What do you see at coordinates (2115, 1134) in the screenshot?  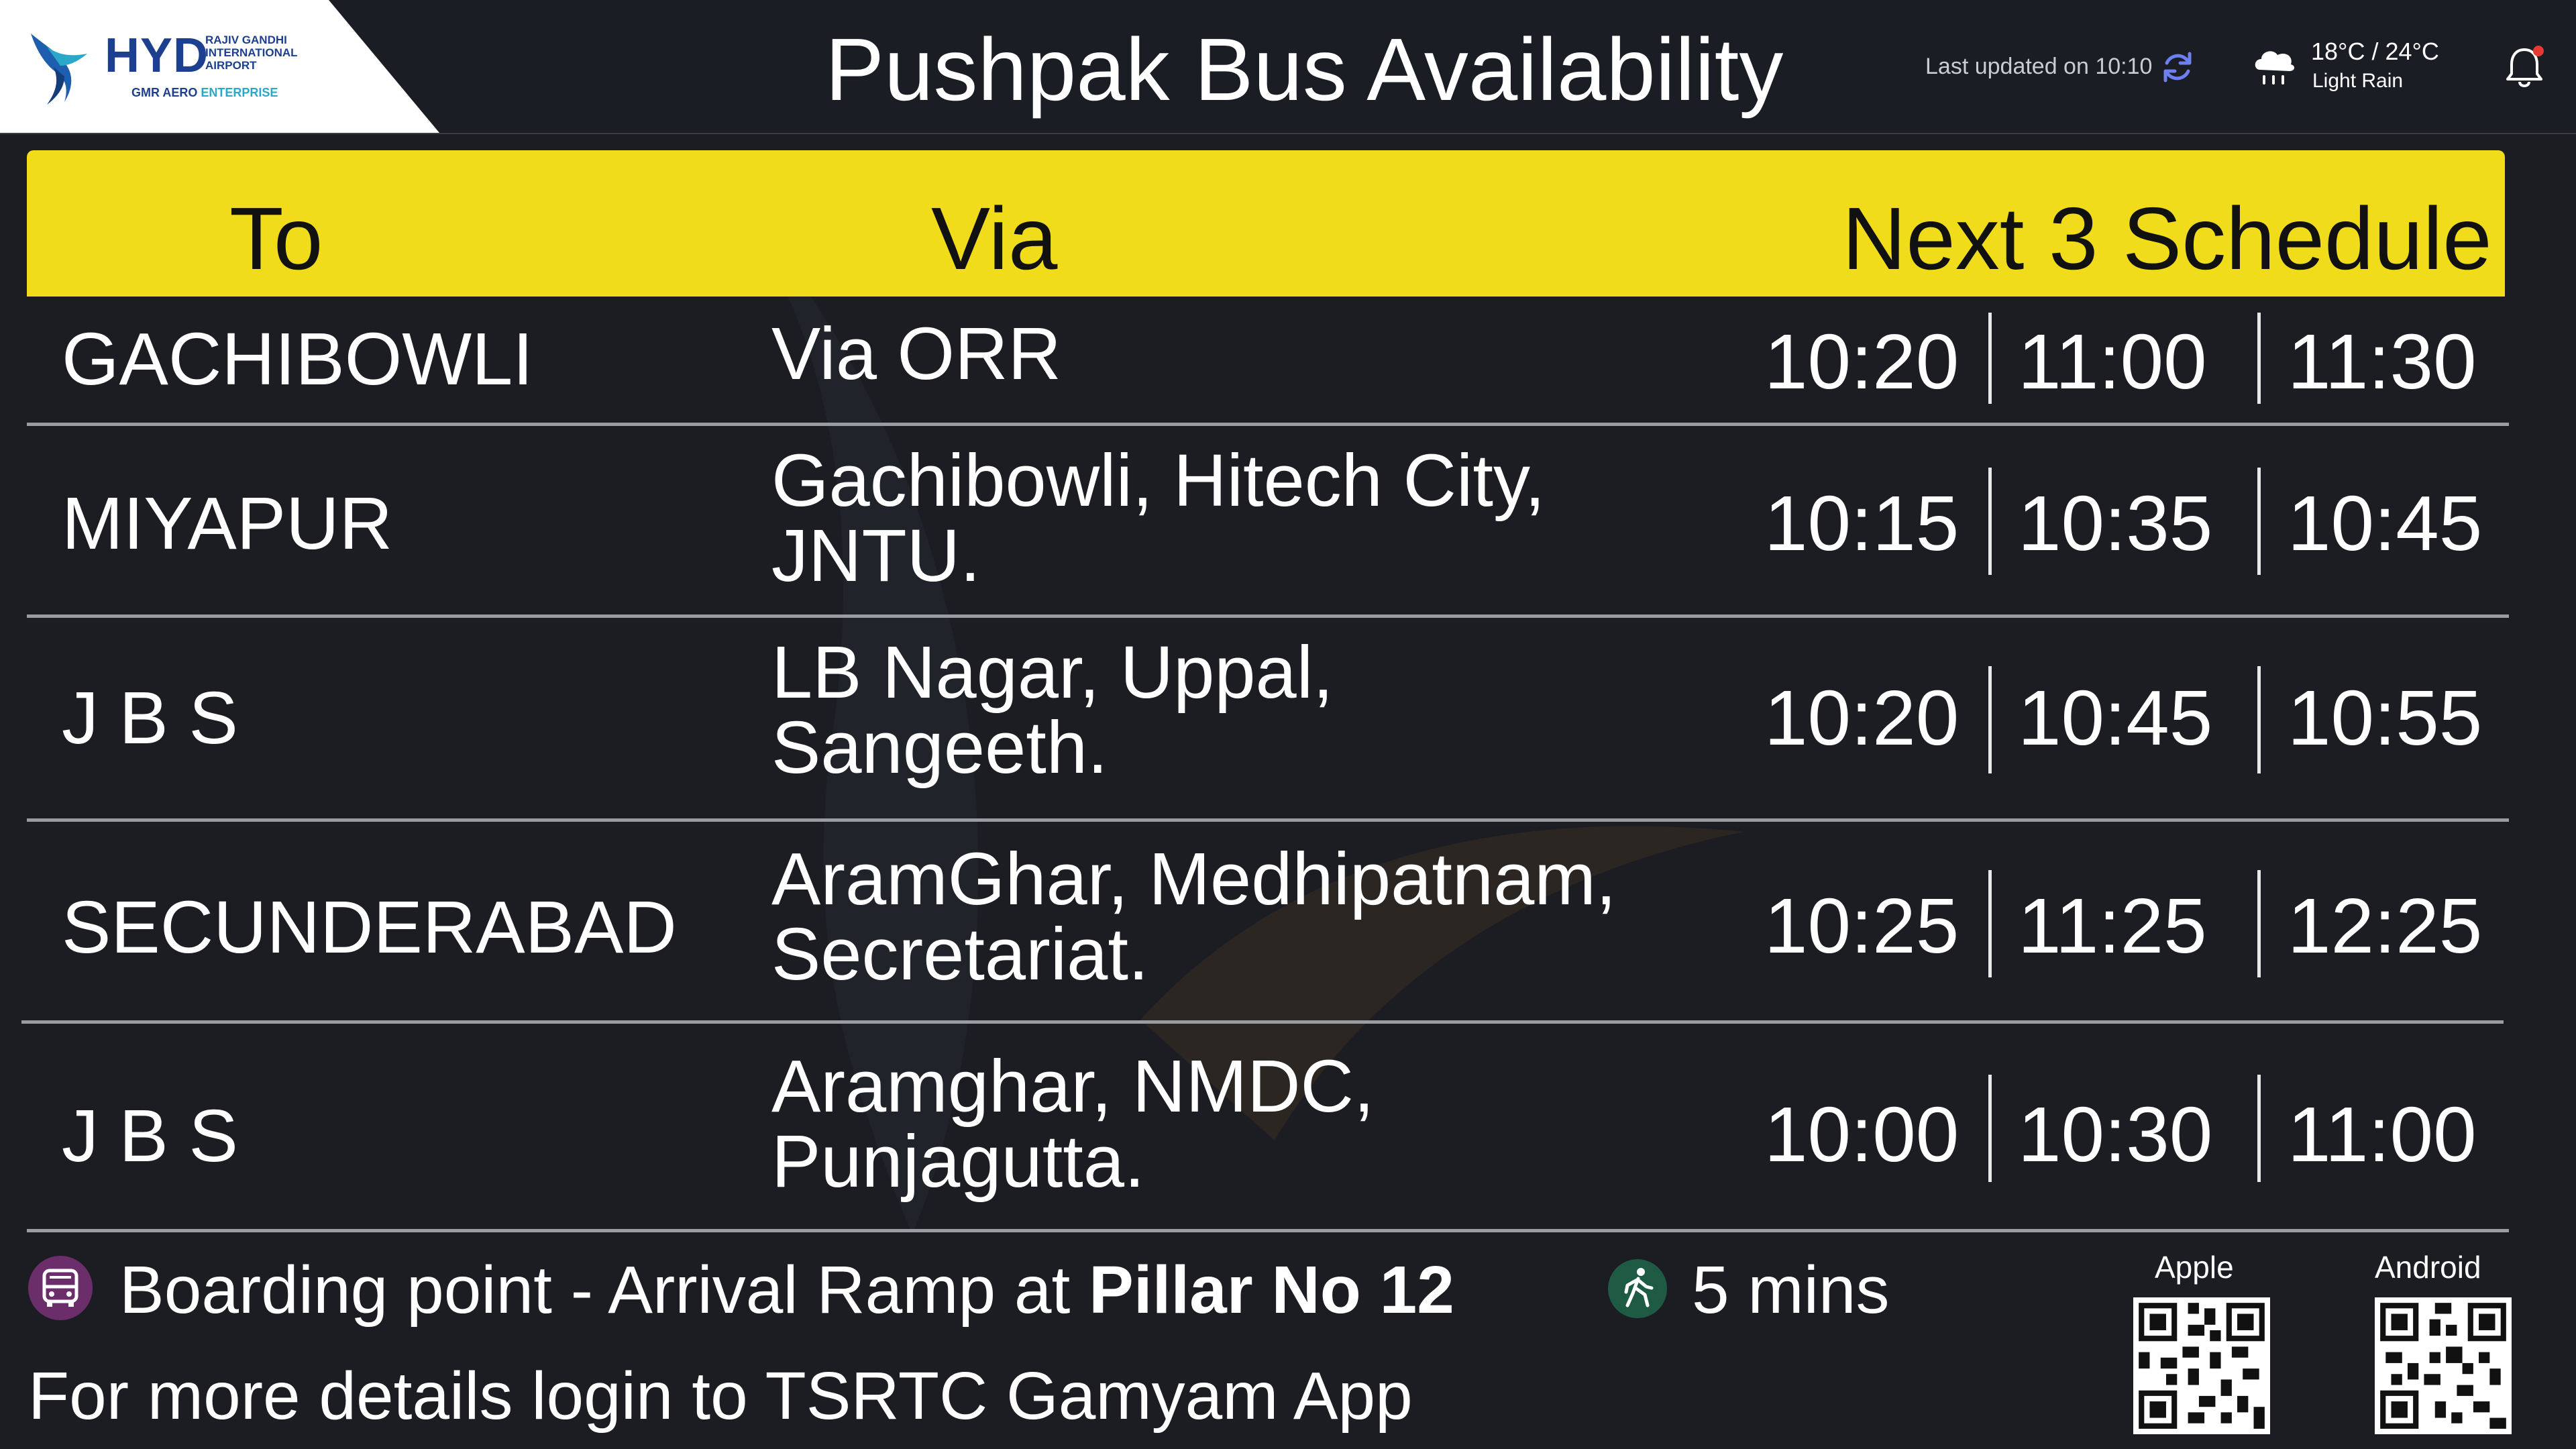 I see `schedule-time-2: 10:30` at bounding box center [2115, 1134].